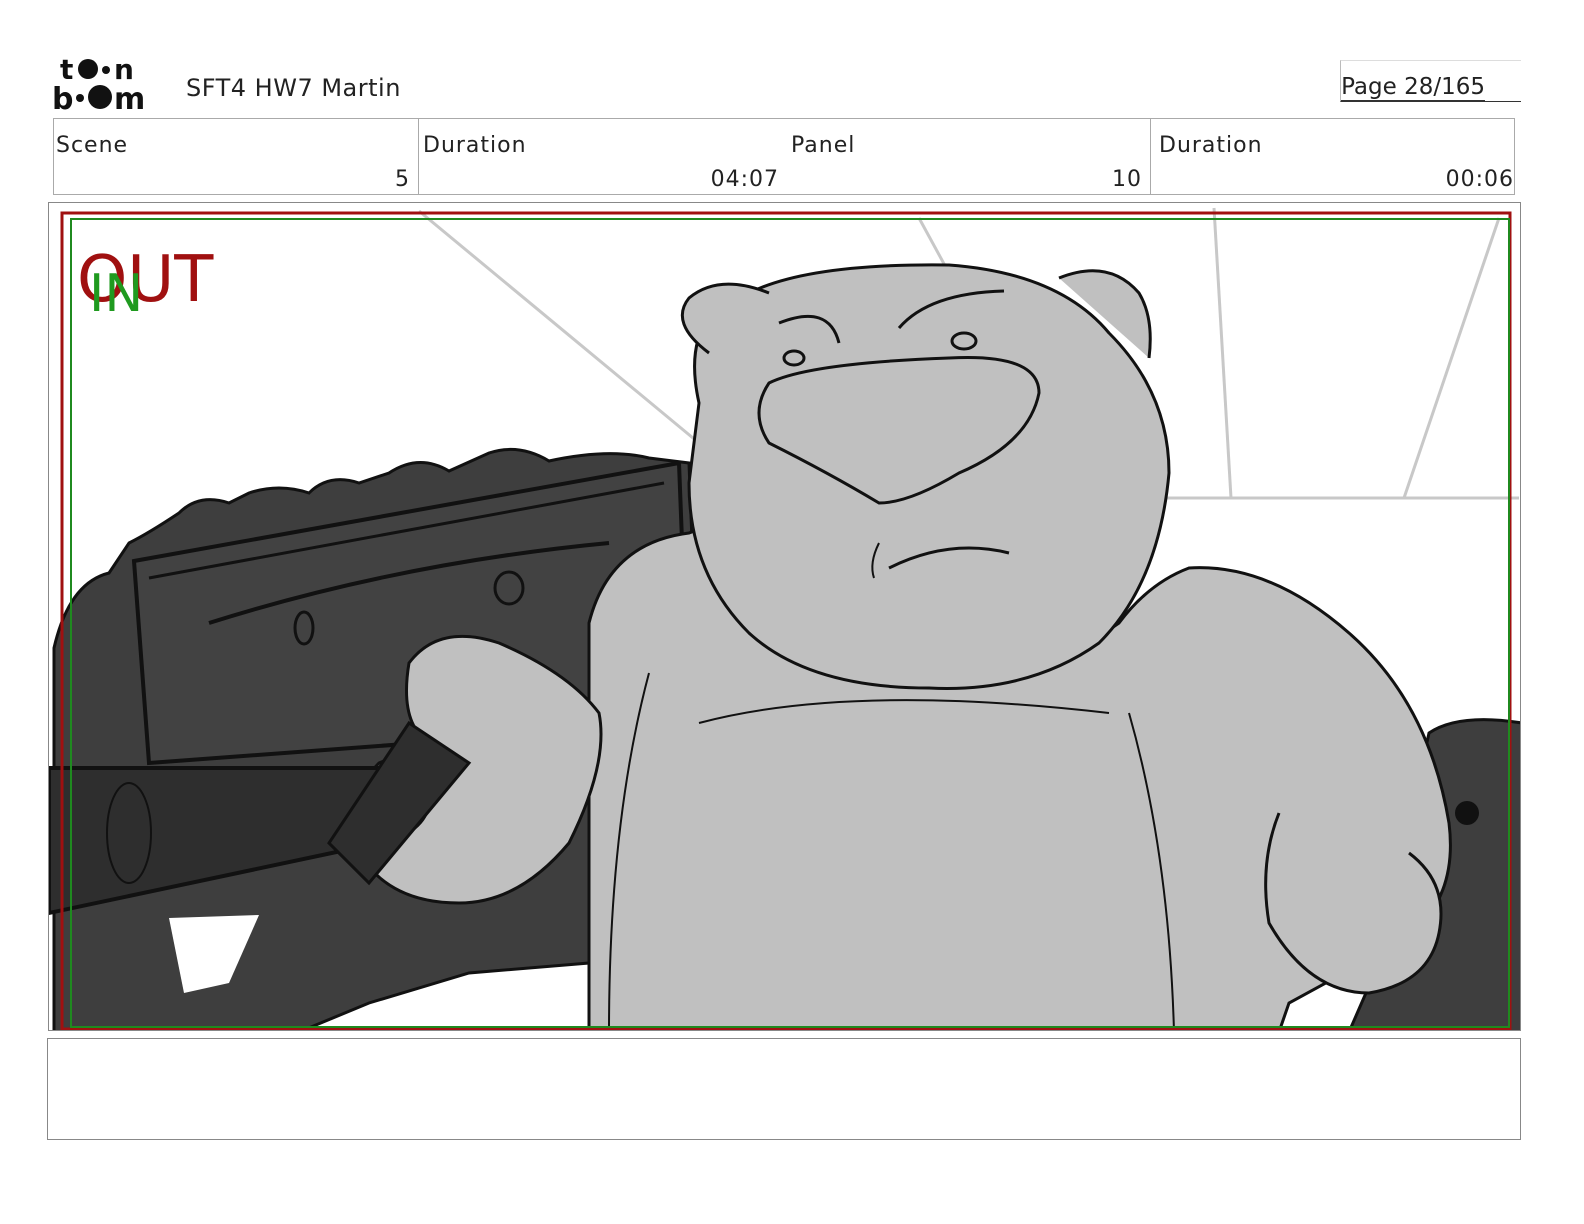  Describe the element at coordinates (1127, 179) in the screenshot. I see `panel-value: 10` at that location.